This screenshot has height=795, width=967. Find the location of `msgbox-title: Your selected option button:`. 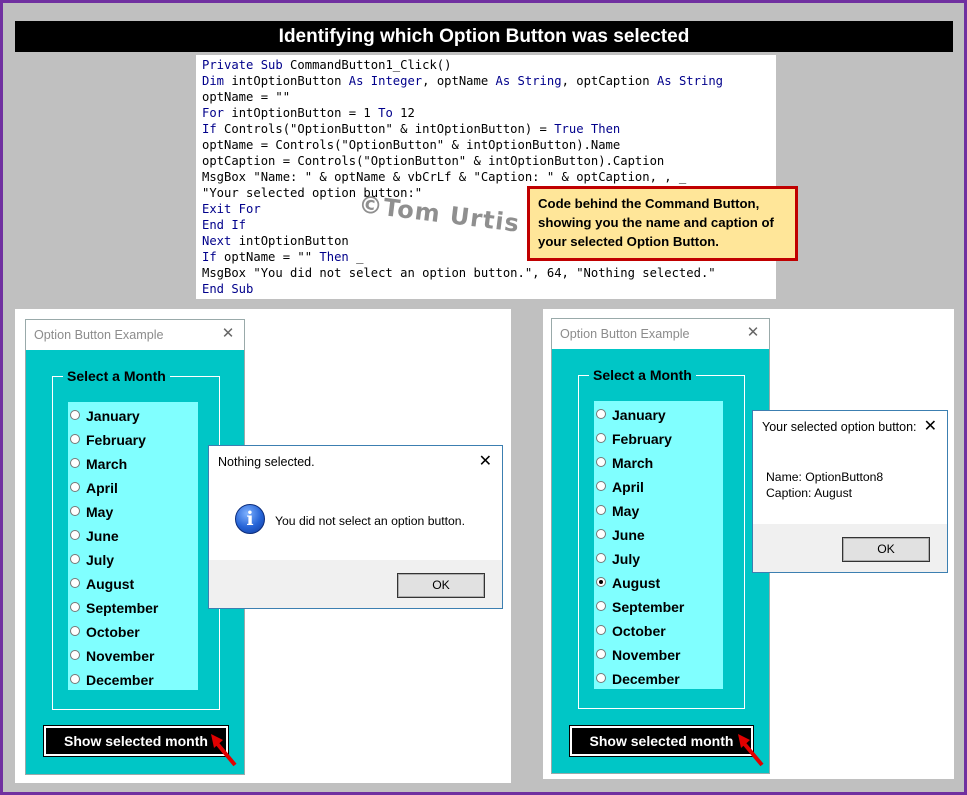

msgbox-title: Your selected option button: is located at coordinates (839, 427).